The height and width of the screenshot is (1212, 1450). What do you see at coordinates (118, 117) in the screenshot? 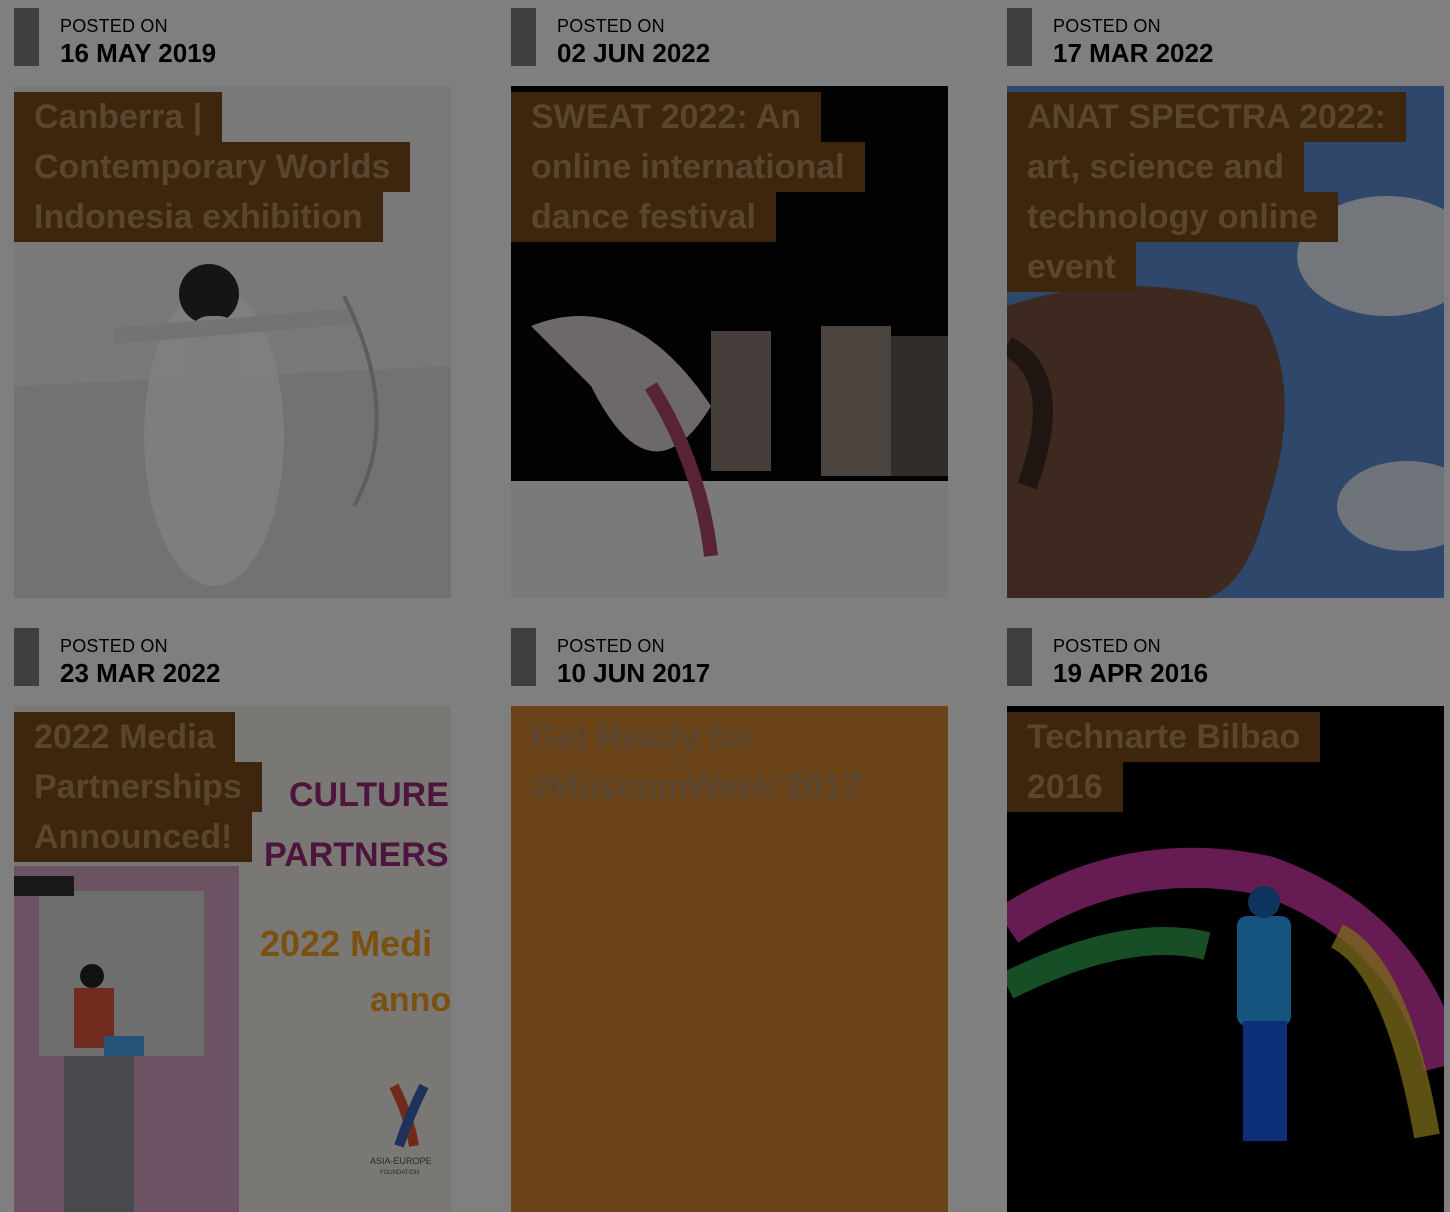
I see `title-line: Canberra |` at bounding box center [118, 117].